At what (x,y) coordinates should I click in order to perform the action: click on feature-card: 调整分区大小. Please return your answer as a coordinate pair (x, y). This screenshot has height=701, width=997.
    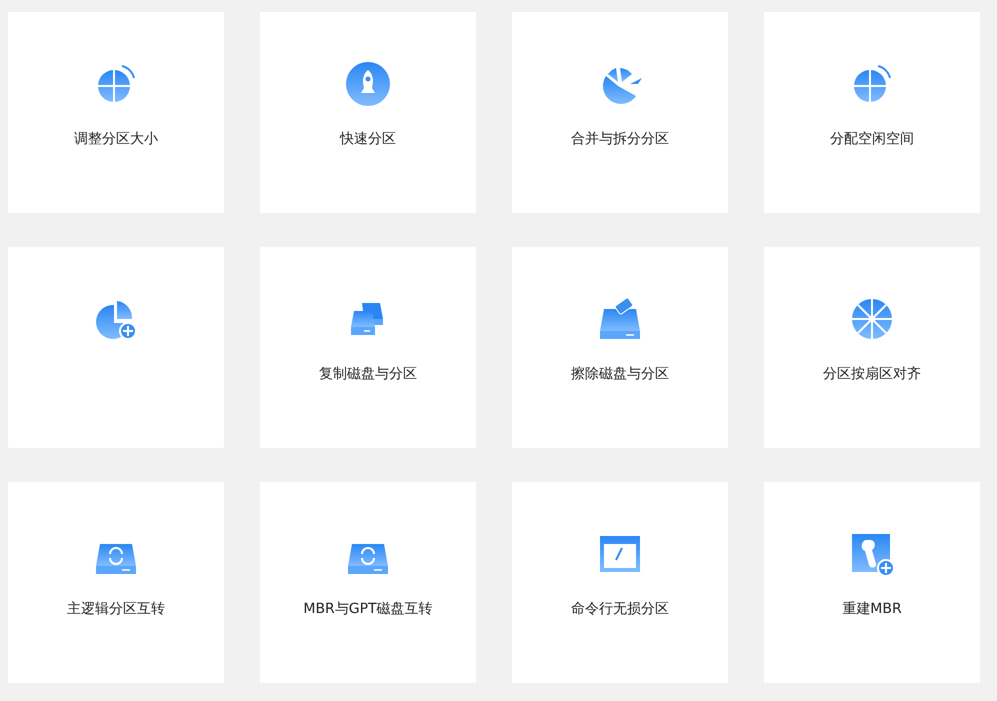
    Looking at the image, I should click on (116, 112).